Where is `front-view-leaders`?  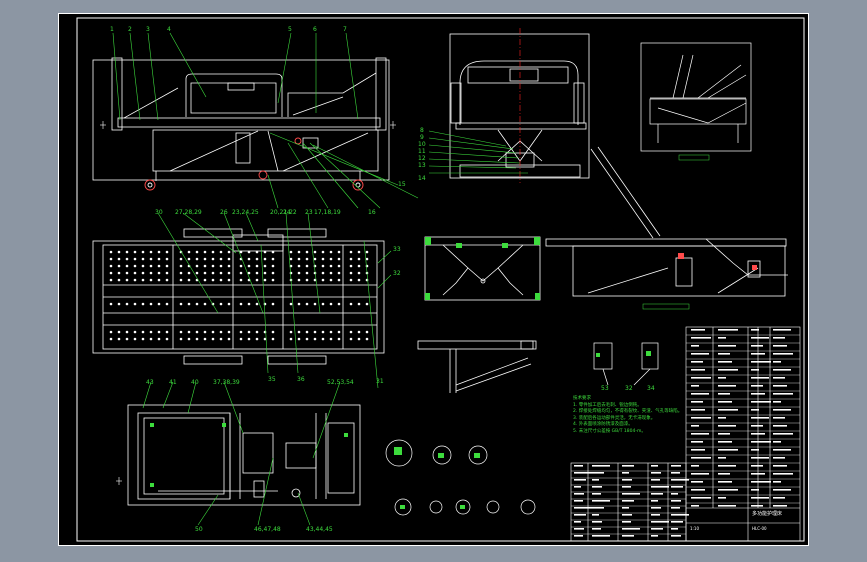
front-view-leaders is located at coordinates (265, 120).